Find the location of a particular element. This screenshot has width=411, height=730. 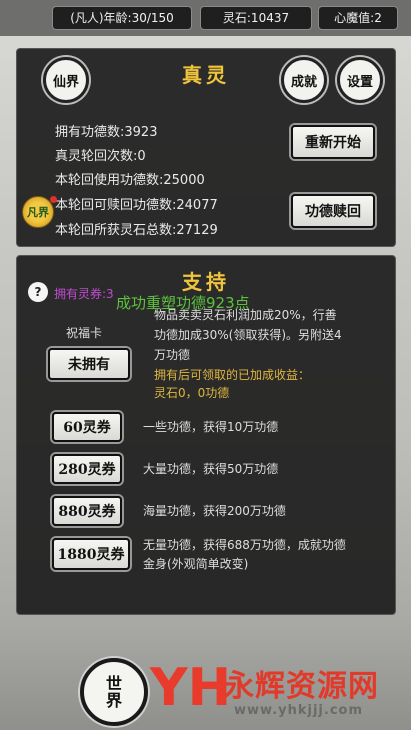

notification-dot-icon is located at coordinates (53, 199).